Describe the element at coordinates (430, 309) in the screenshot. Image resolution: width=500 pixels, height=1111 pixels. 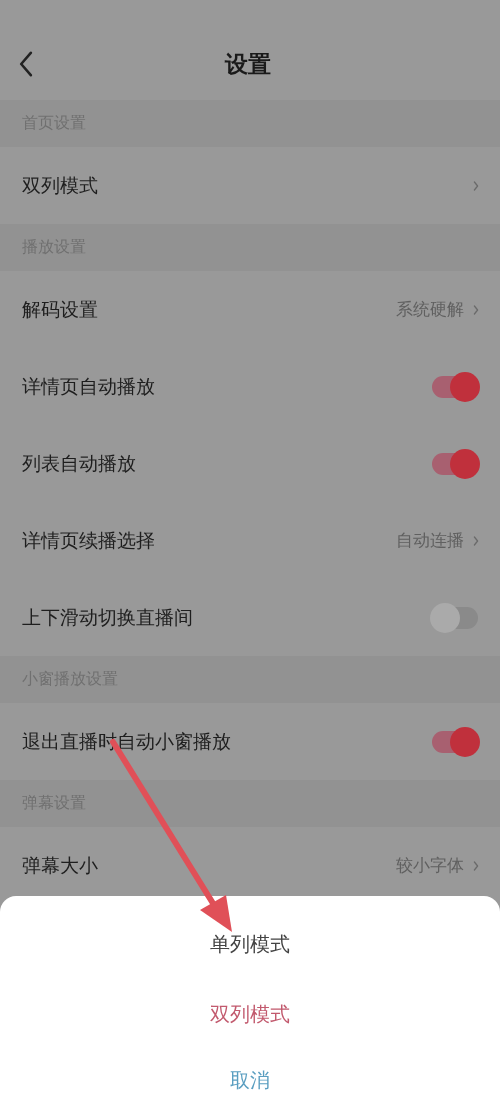
I see `setting-value: 系统硬解` at that location.